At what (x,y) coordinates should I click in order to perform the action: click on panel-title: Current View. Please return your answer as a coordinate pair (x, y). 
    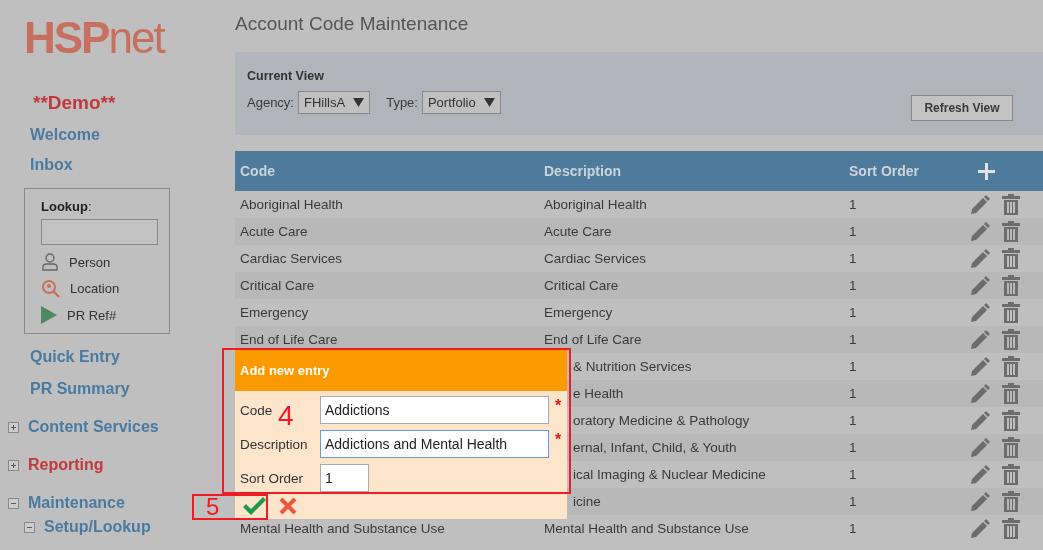
    Looking at the image, I should click on (286, 76).